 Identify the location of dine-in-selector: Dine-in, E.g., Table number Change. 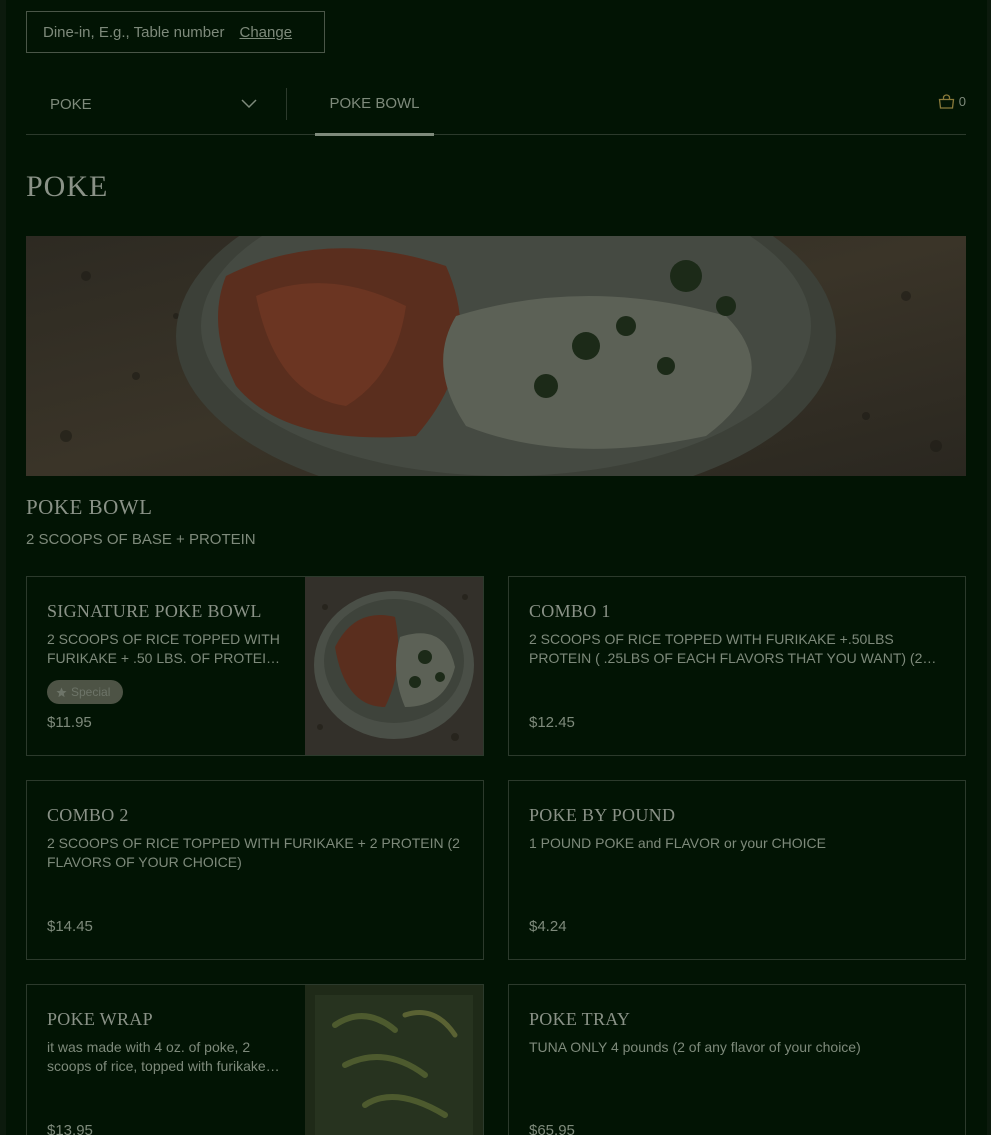
(175, 32).